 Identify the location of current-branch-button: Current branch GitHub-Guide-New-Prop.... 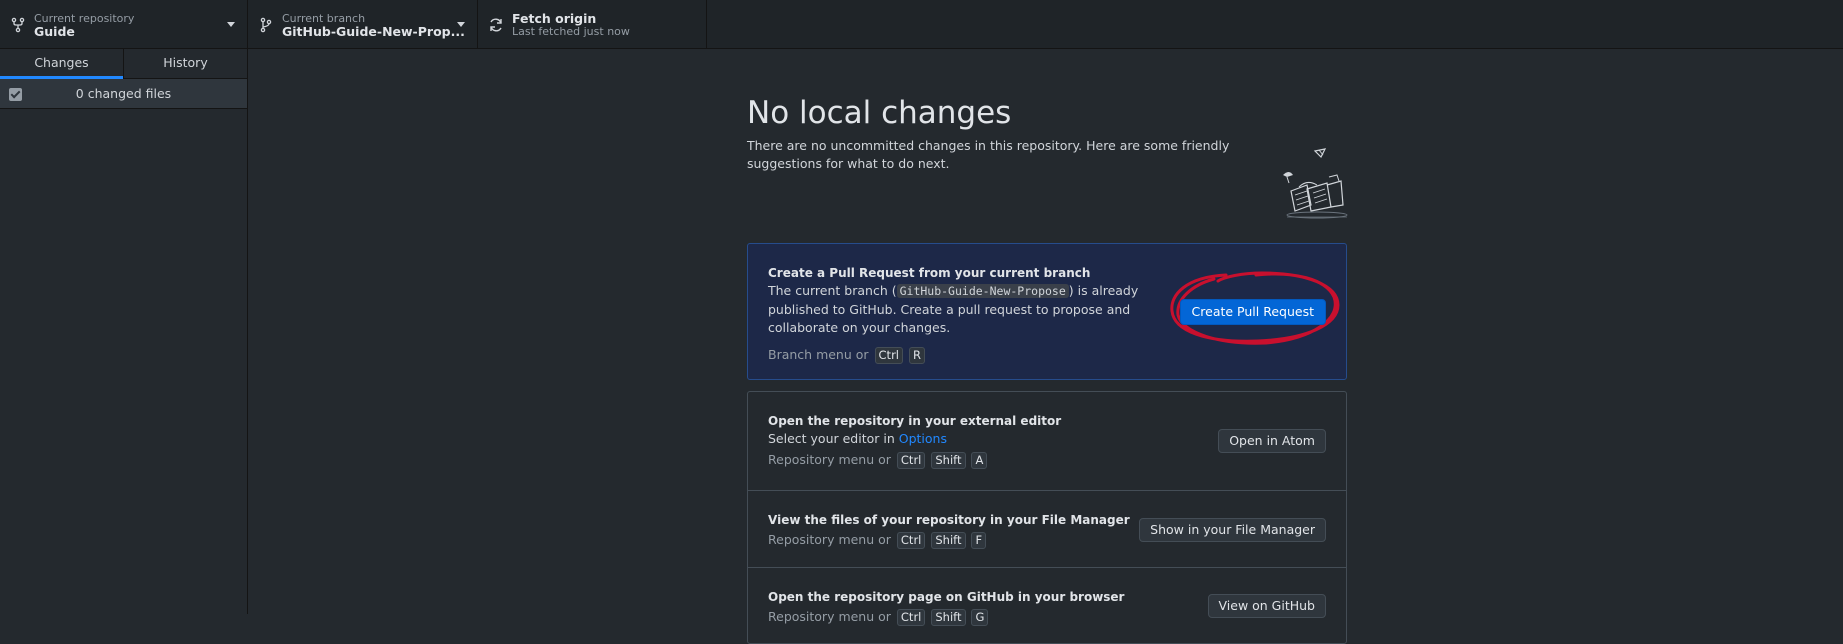
(363, 24).